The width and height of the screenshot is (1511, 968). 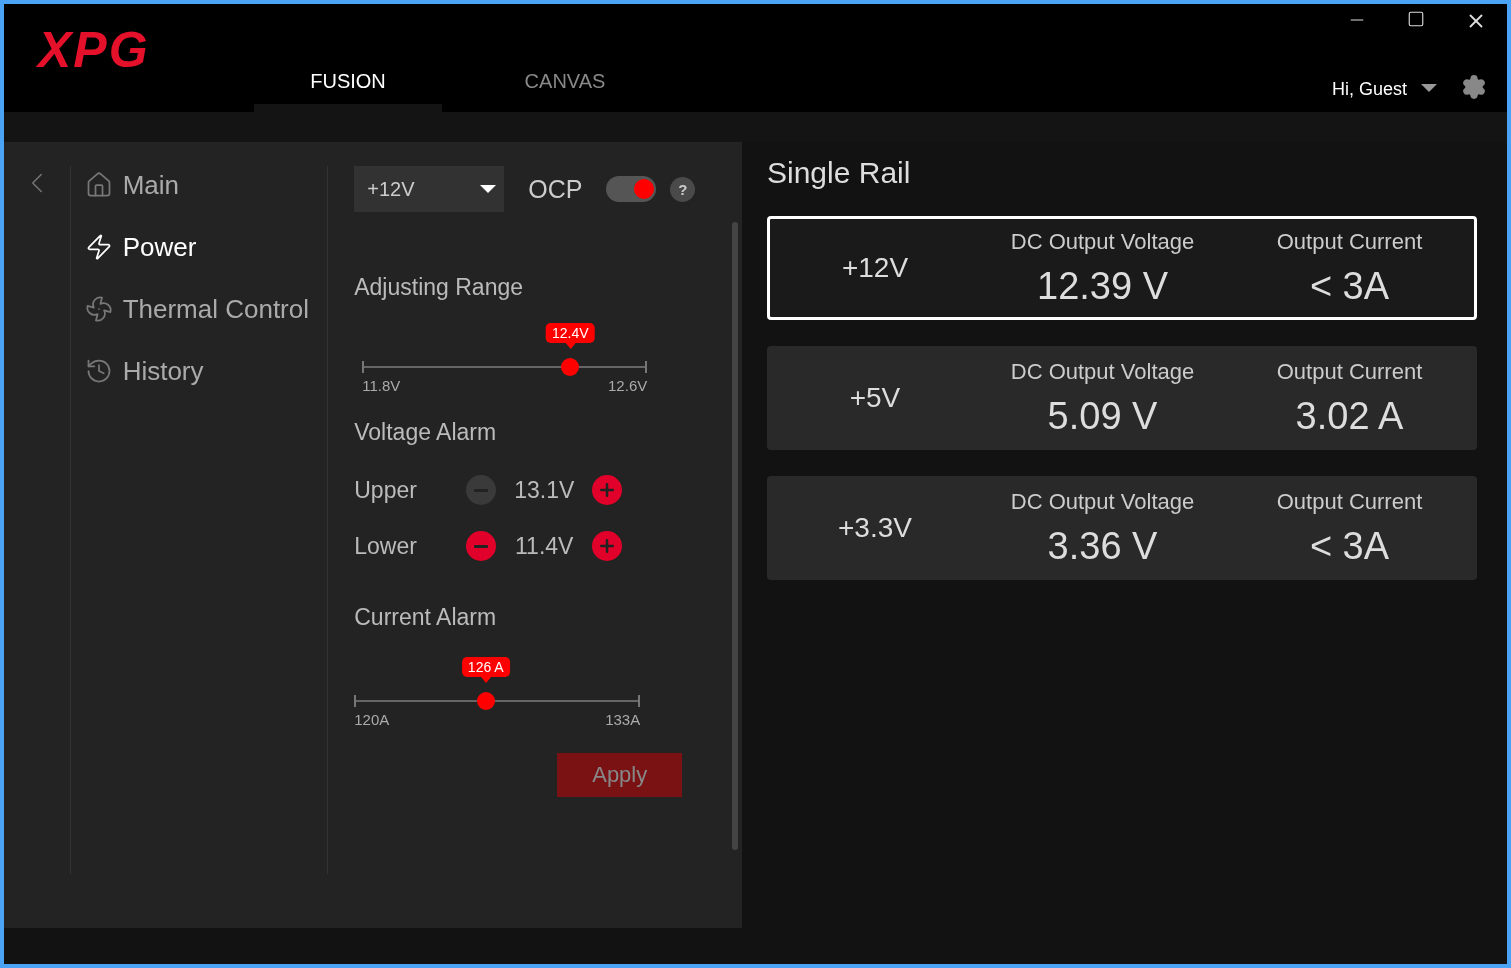 I want to click on settings-icon, so click(x=1474, y=87).